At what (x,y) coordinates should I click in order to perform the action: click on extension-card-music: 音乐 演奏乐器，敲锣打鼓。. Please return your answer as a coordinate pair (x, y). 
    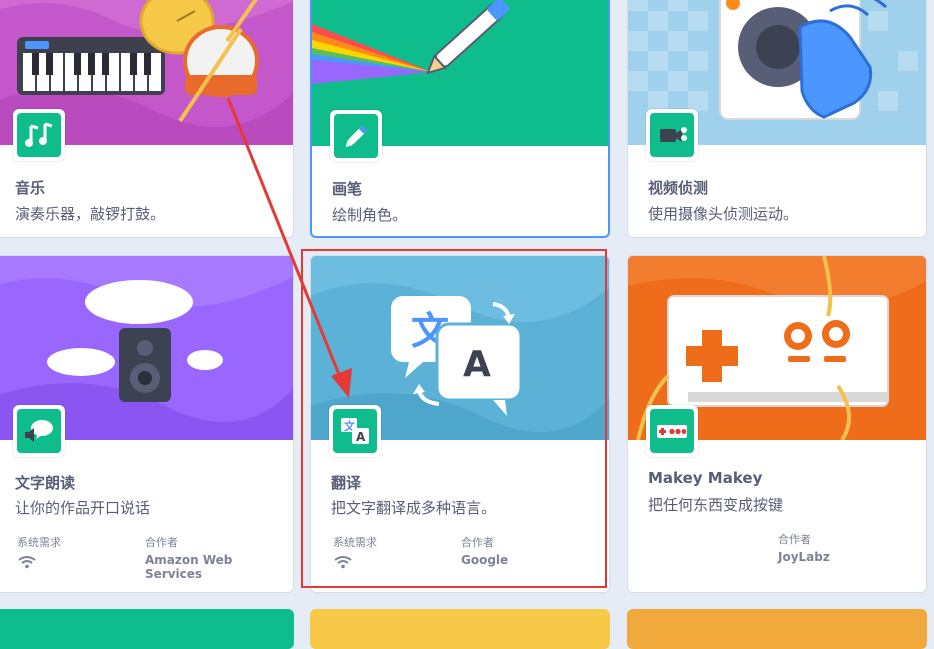
    Looking at the image, I should click on (147, 119).